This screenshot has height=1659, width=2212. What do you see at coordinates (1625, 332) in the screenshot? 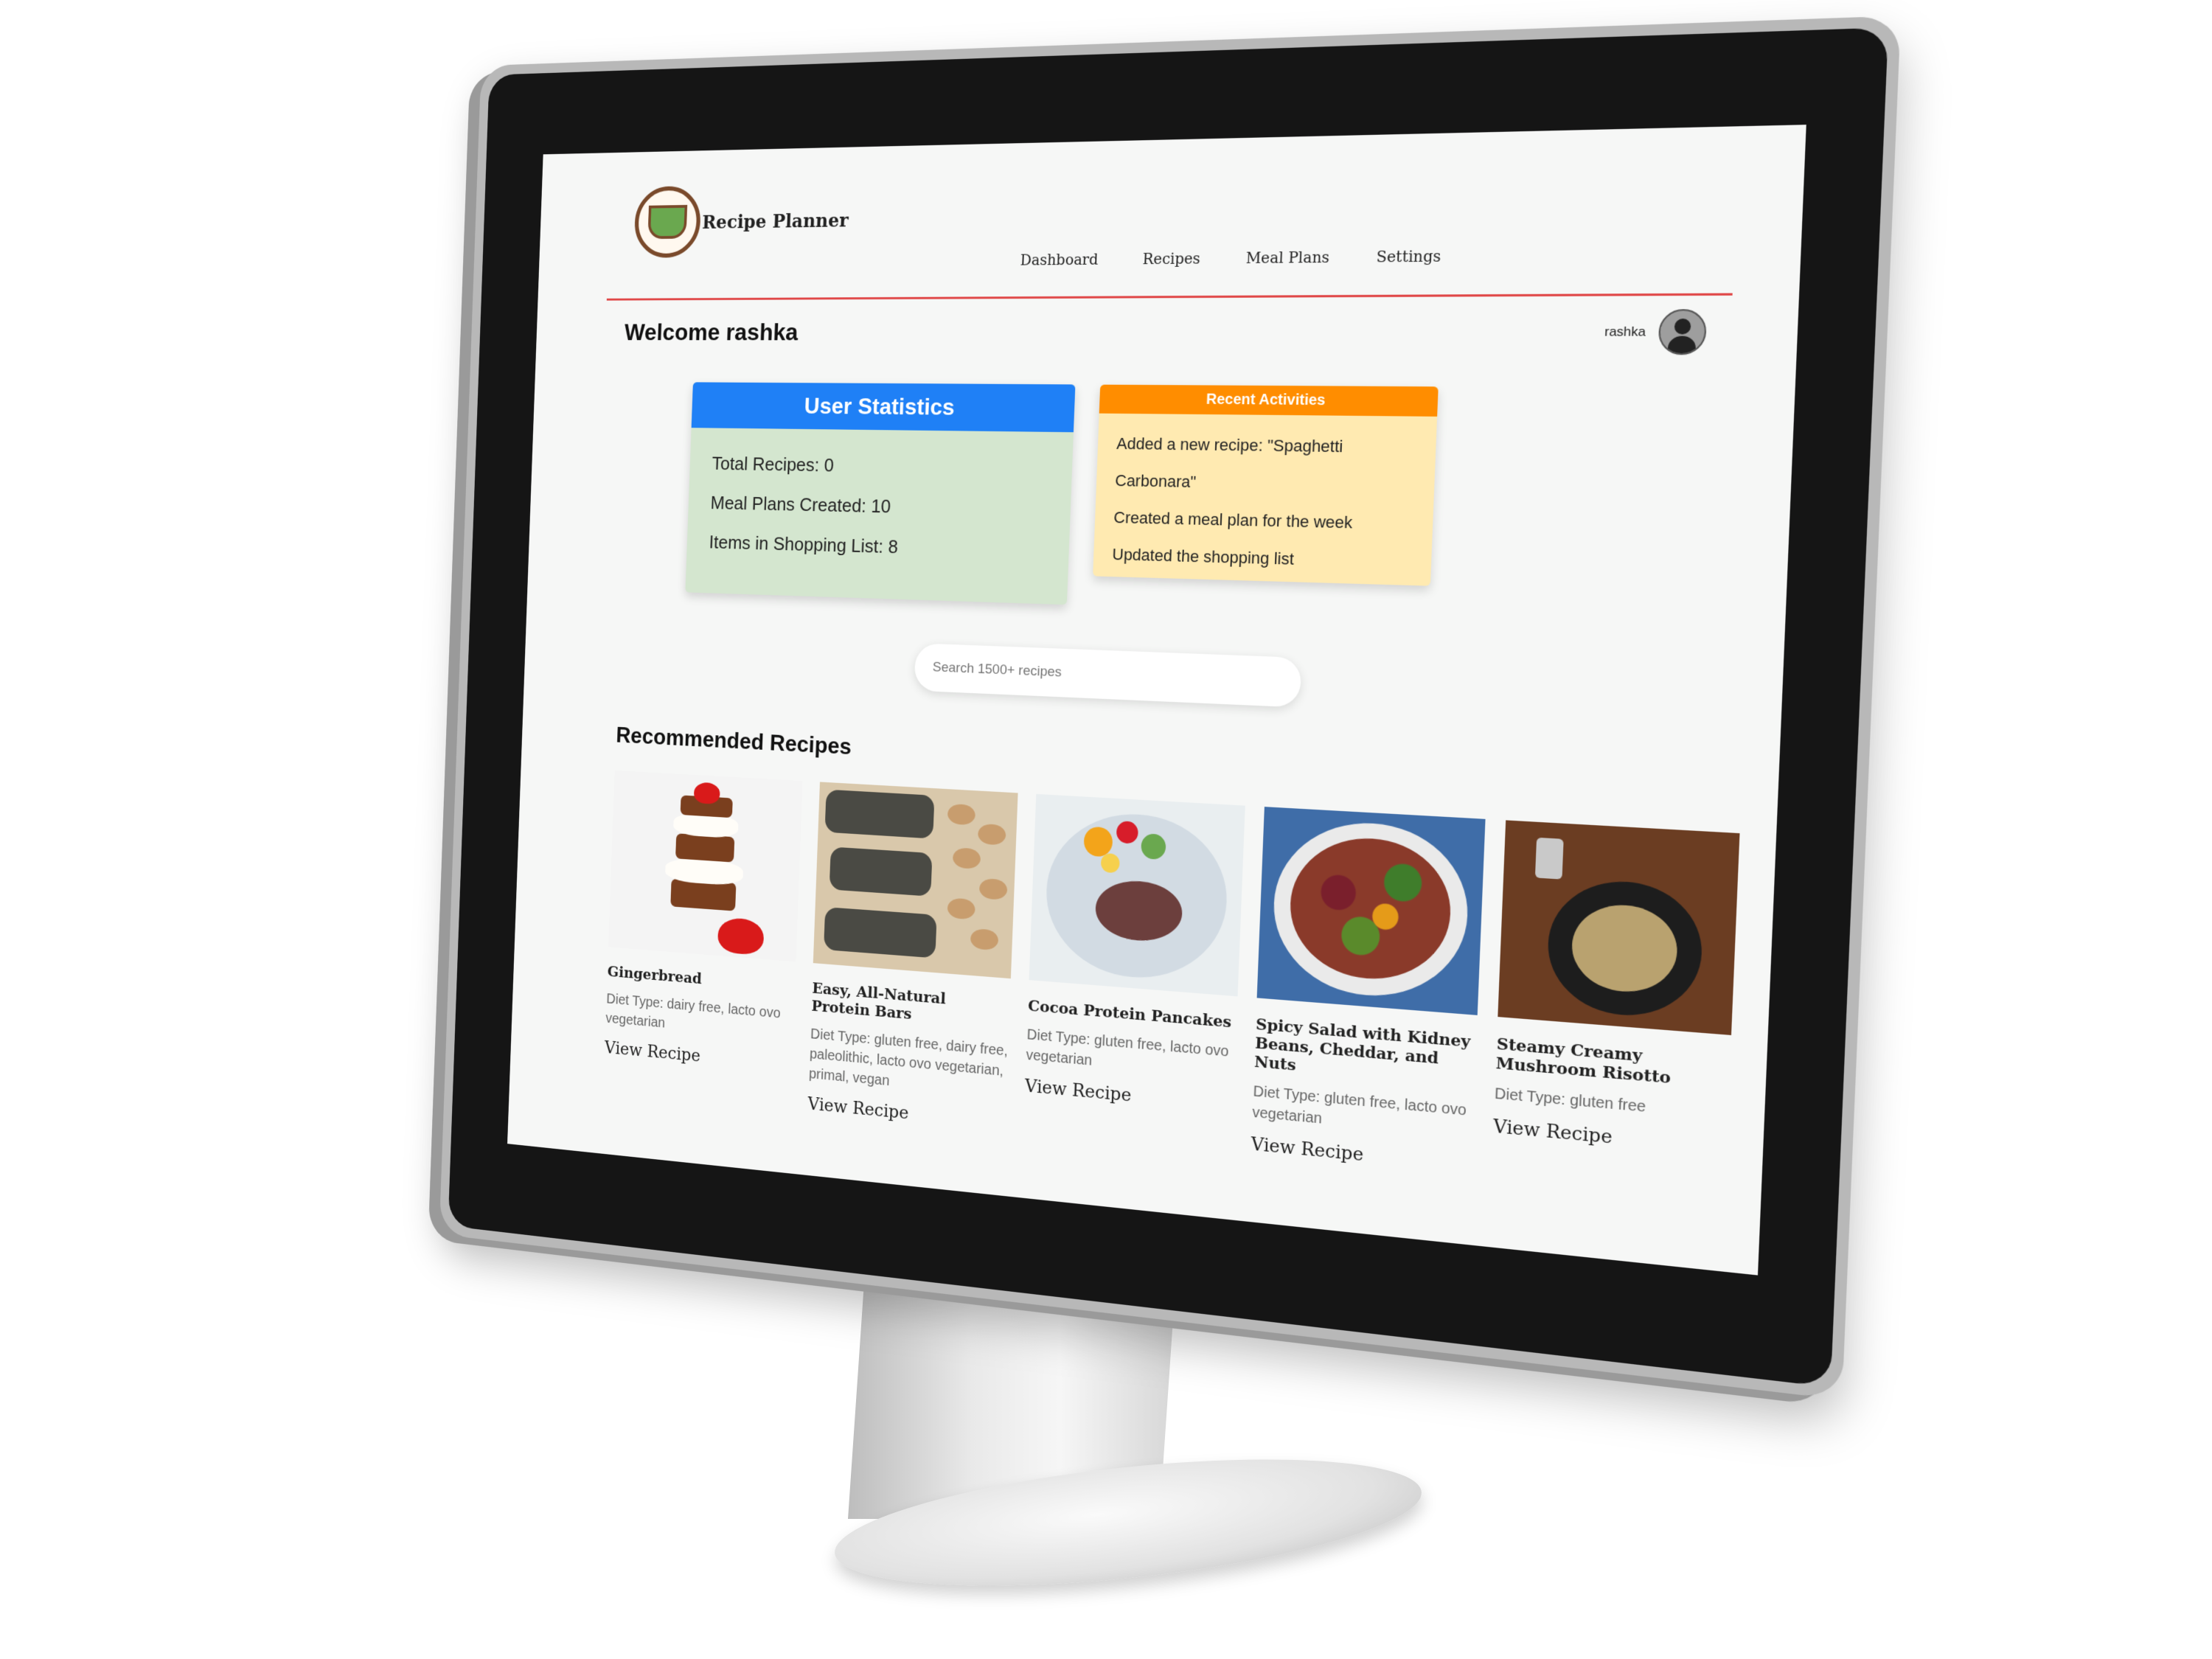
I see `user-name: rashka` at bounding box center [1625, 332].